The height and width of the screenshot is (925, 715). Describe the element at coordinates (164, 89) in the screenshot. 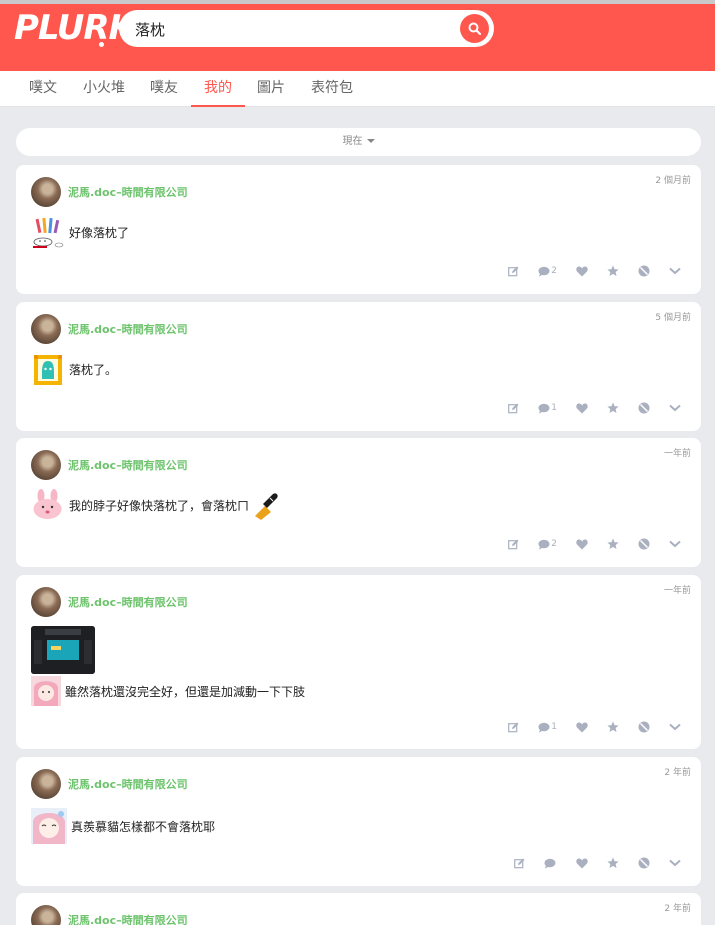

I see `tab-friends: 噗友` at that location.